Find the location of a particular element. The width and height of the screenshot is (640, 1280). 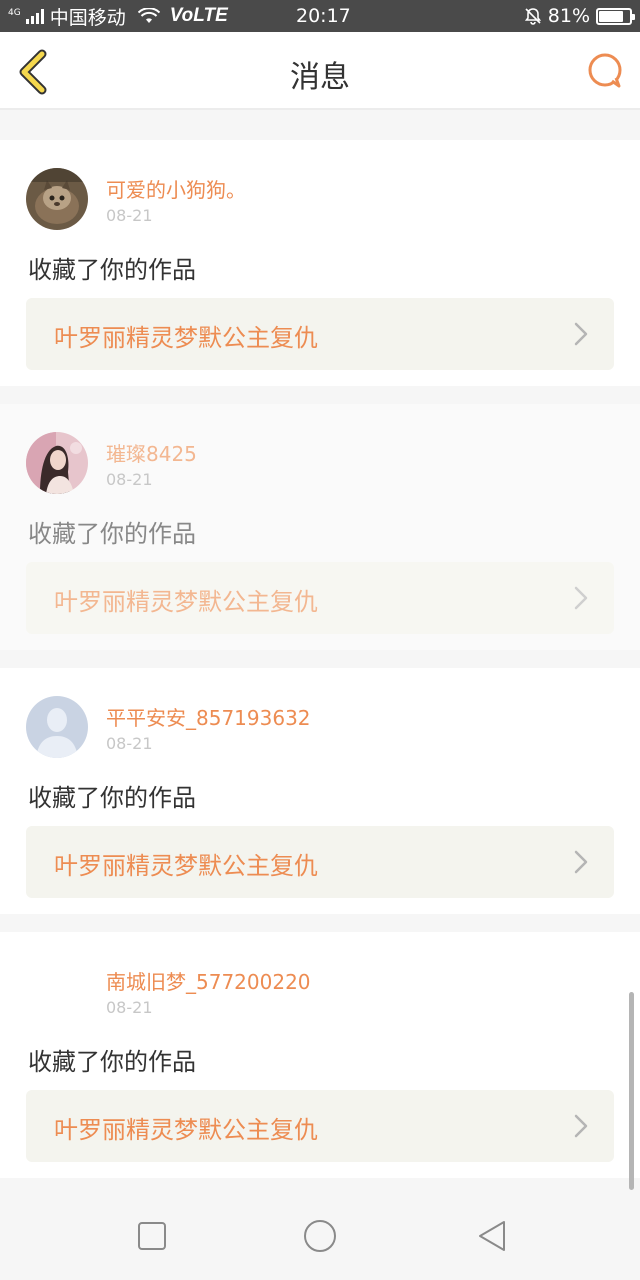

cat-photo-avatar is located at coordinates (57, 199).